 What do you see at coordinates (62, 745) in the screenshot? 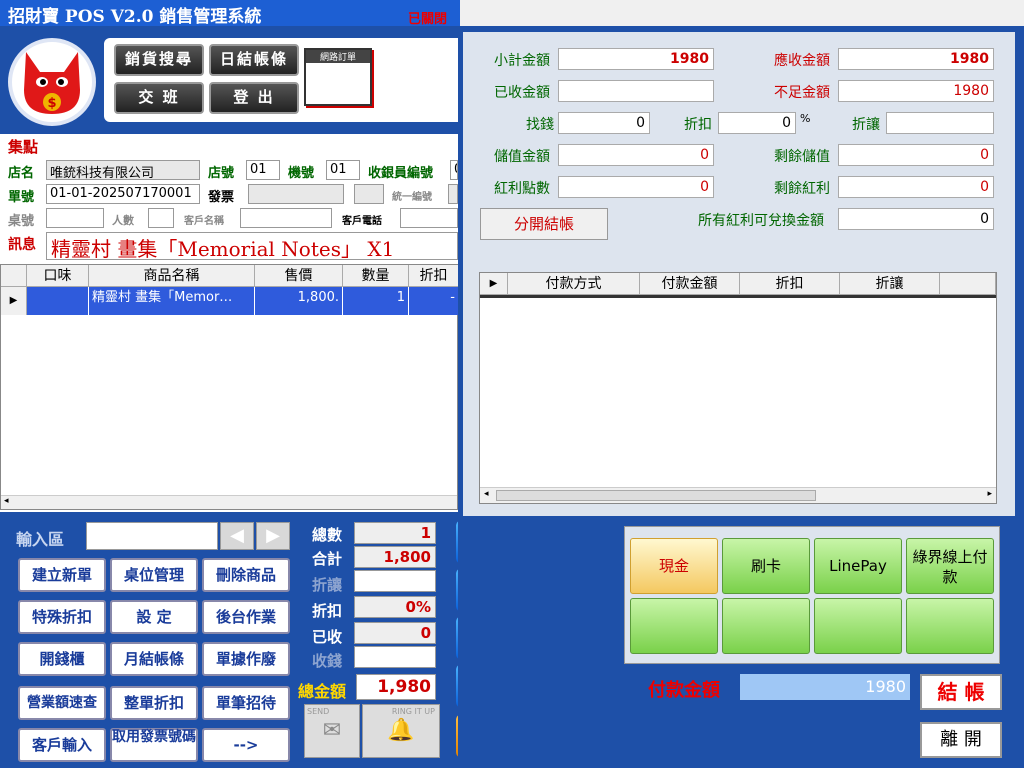
I see `customer-input-button: 客戶輸入` at bounding box center [62, 745].